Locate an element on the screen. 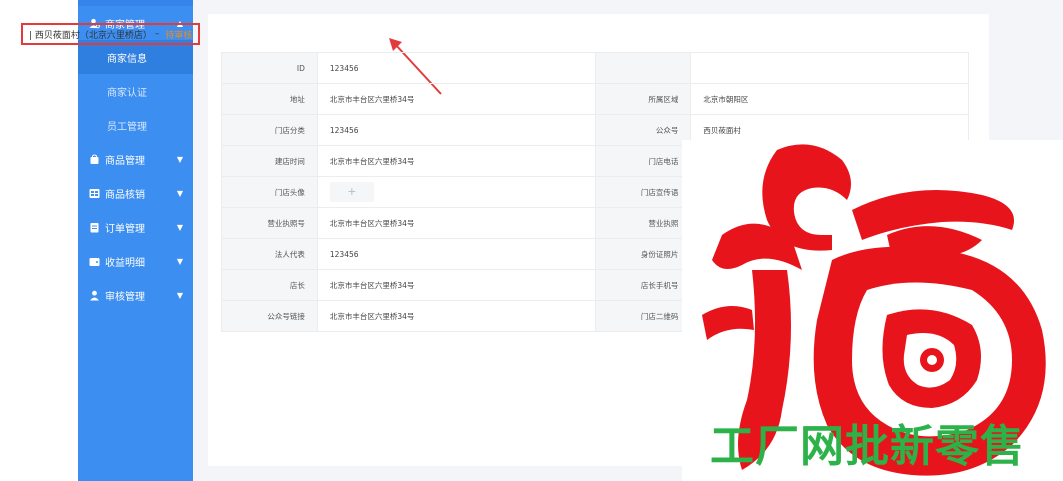 The image size is (1063, 481). sidebar-item-label: 订单管理 is located at coordinates (125, 229).